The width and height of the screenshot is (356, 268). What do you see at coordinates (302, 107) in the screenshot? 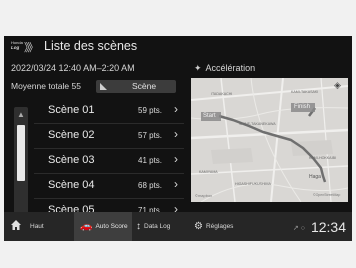
I see `map-finish-label: Finish` at bounding box center [302, 107].